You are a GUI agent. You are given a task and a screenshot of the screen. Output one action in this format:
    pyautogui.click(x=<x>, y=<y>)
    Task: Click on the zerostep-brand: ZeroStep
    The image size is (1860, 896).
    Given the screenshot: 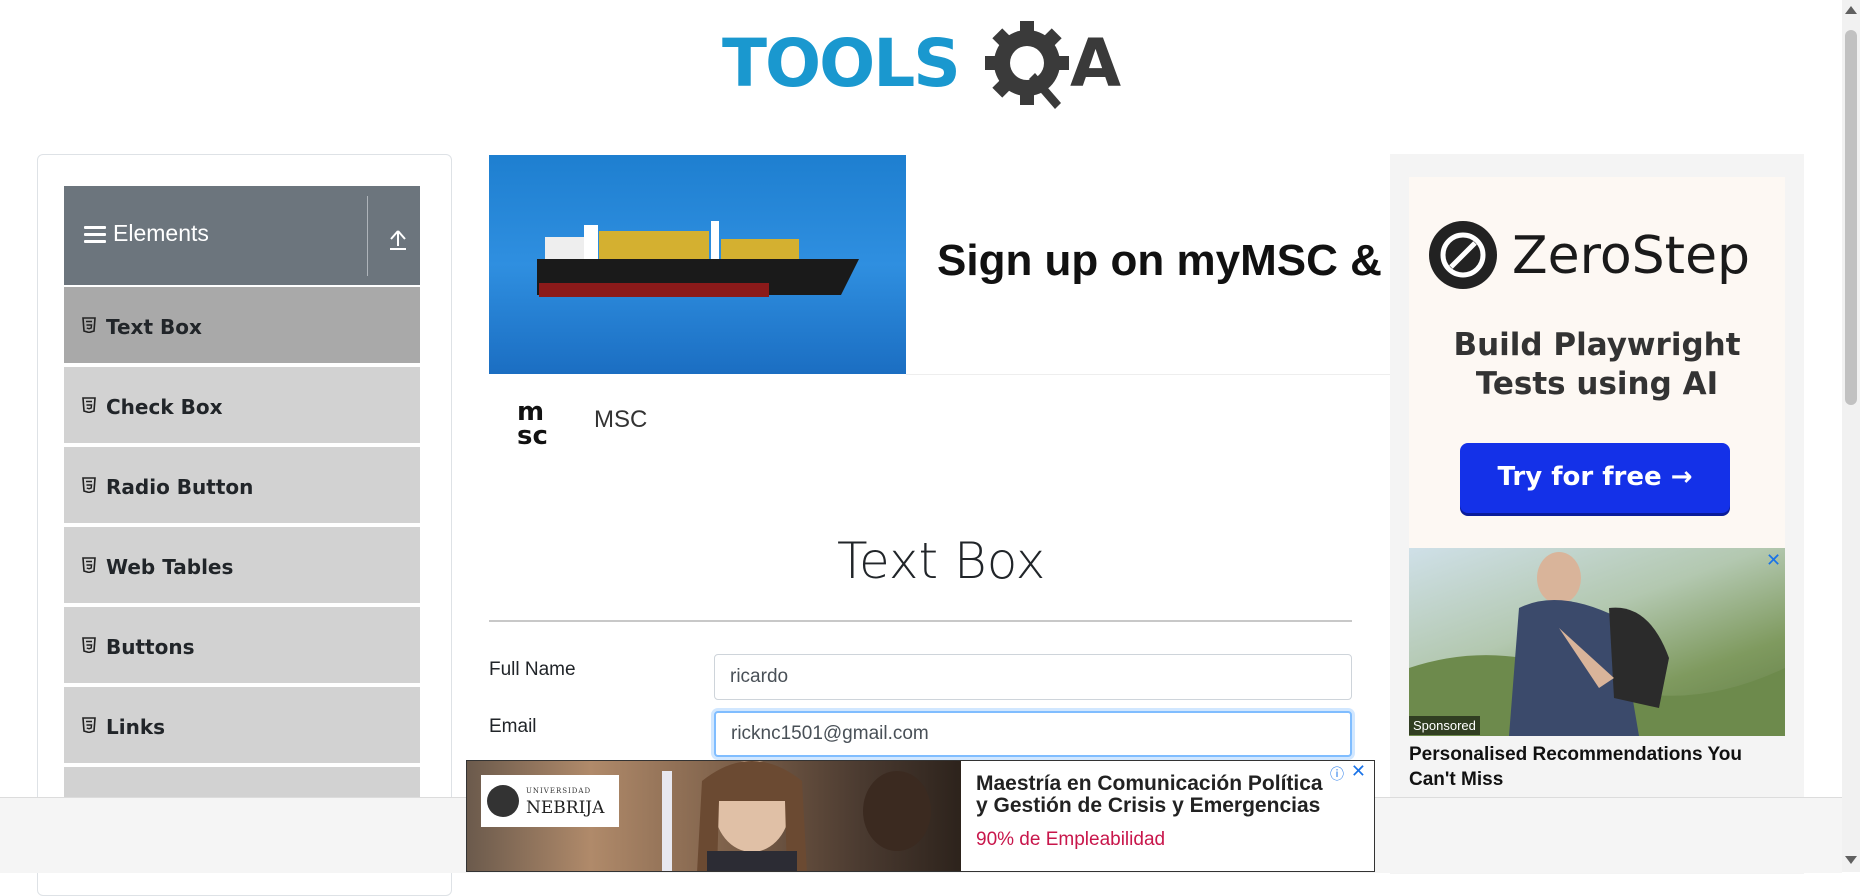 What is the action you would take?
    pyautogui.click(x=1631, y=256)
    